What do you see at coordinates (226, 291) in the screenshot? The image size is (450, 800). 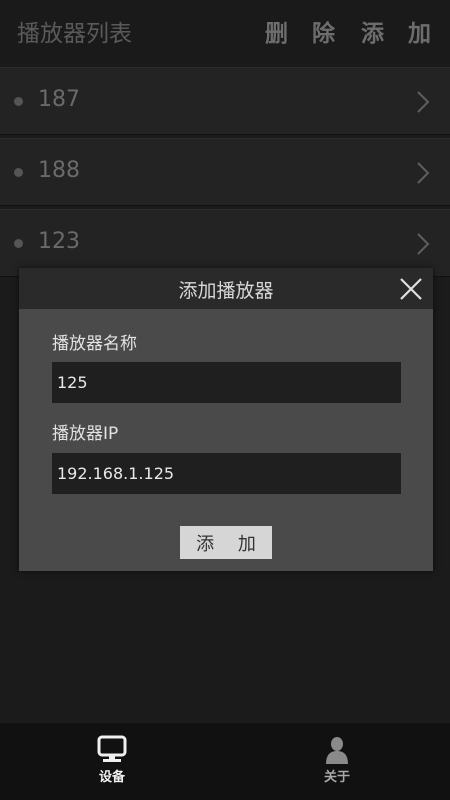 I see `dialog-title: 添加播放器` at bounding box center [226, 291].